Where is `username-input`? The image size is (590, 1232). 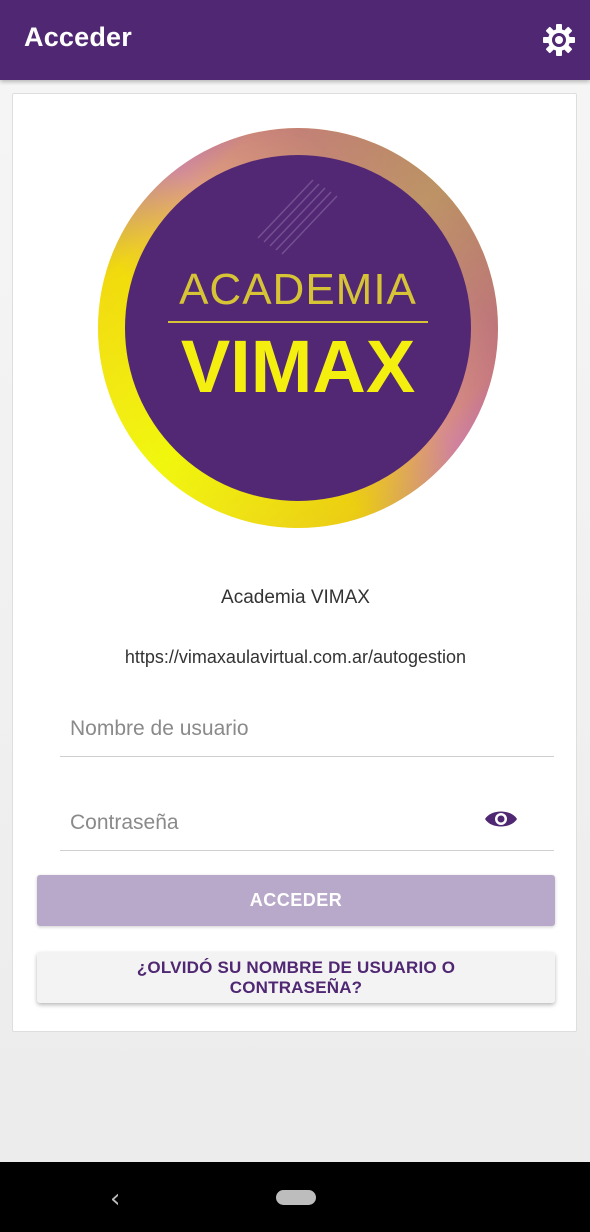 username-input is located at coordinates (276, 729).